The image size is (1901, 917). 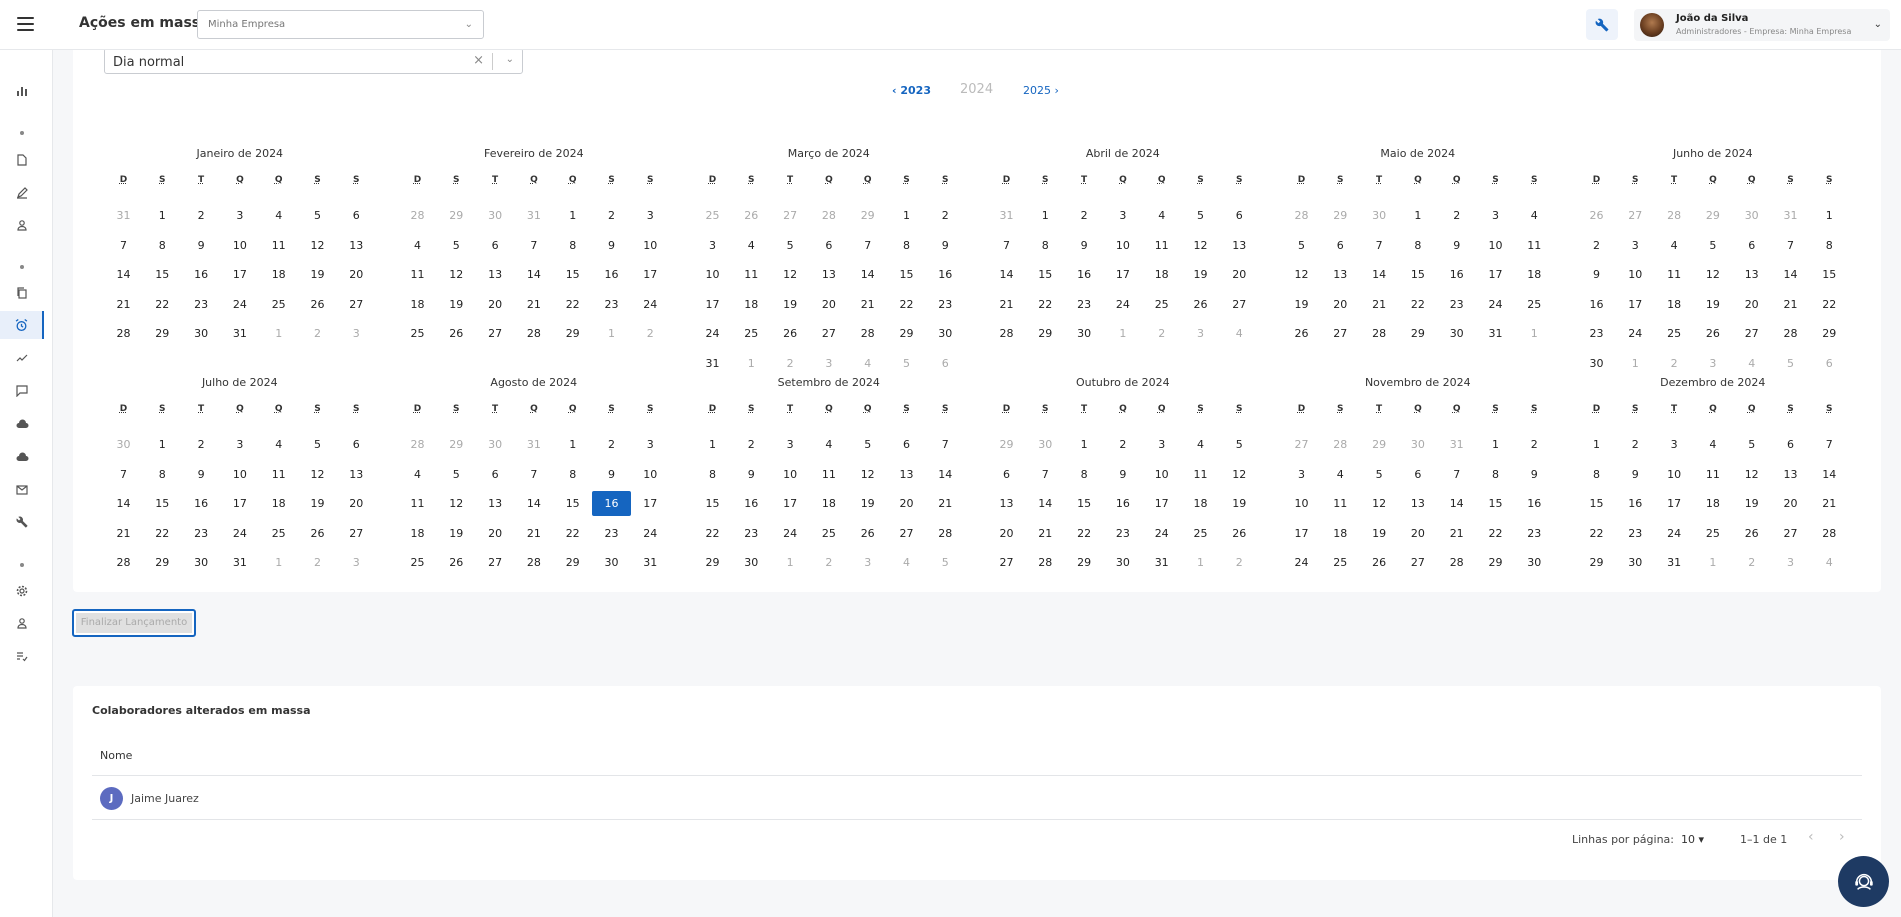 I want to click on calendar-day: 16, so click(x=1635, y=503).